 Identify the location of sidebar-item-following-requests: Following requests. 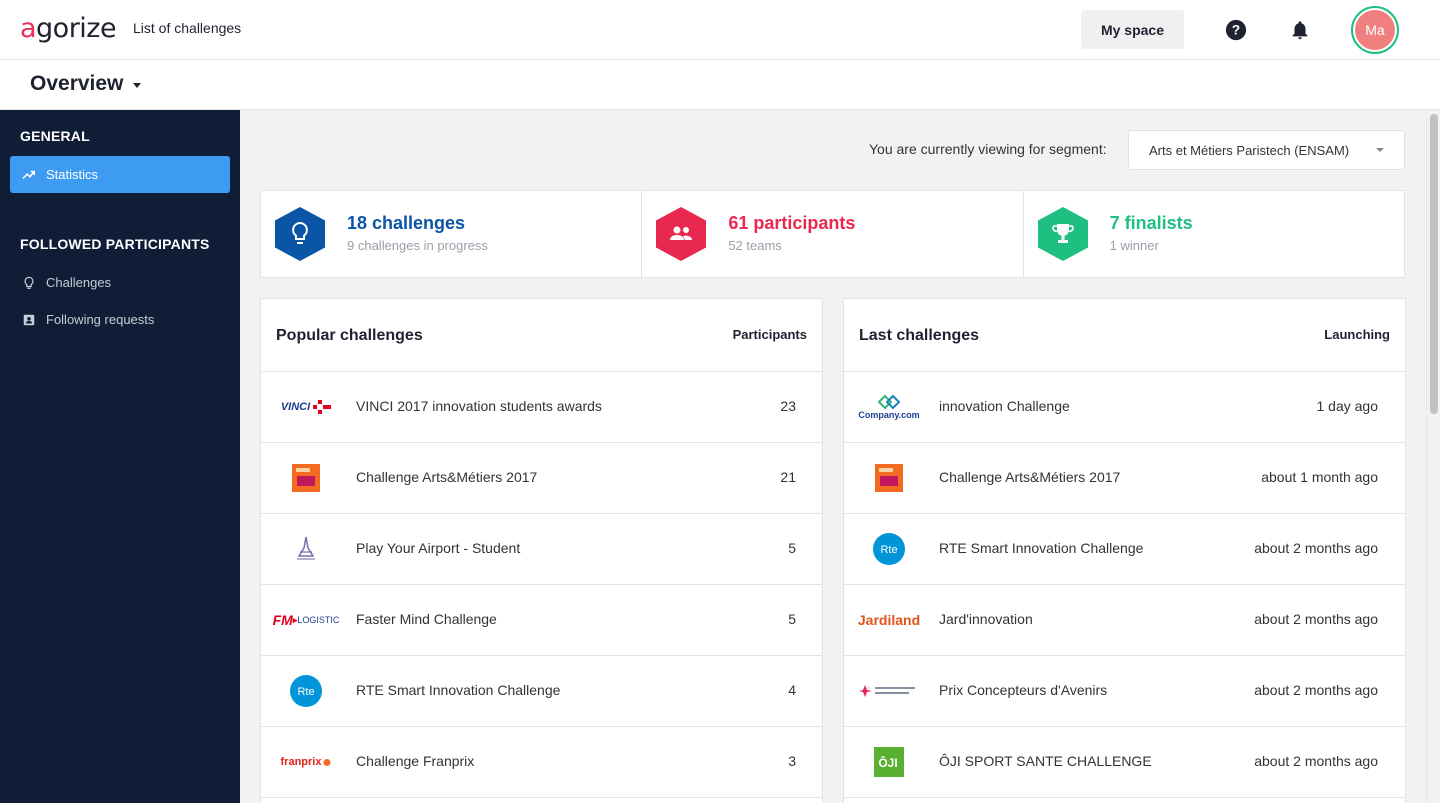
(120, 319).